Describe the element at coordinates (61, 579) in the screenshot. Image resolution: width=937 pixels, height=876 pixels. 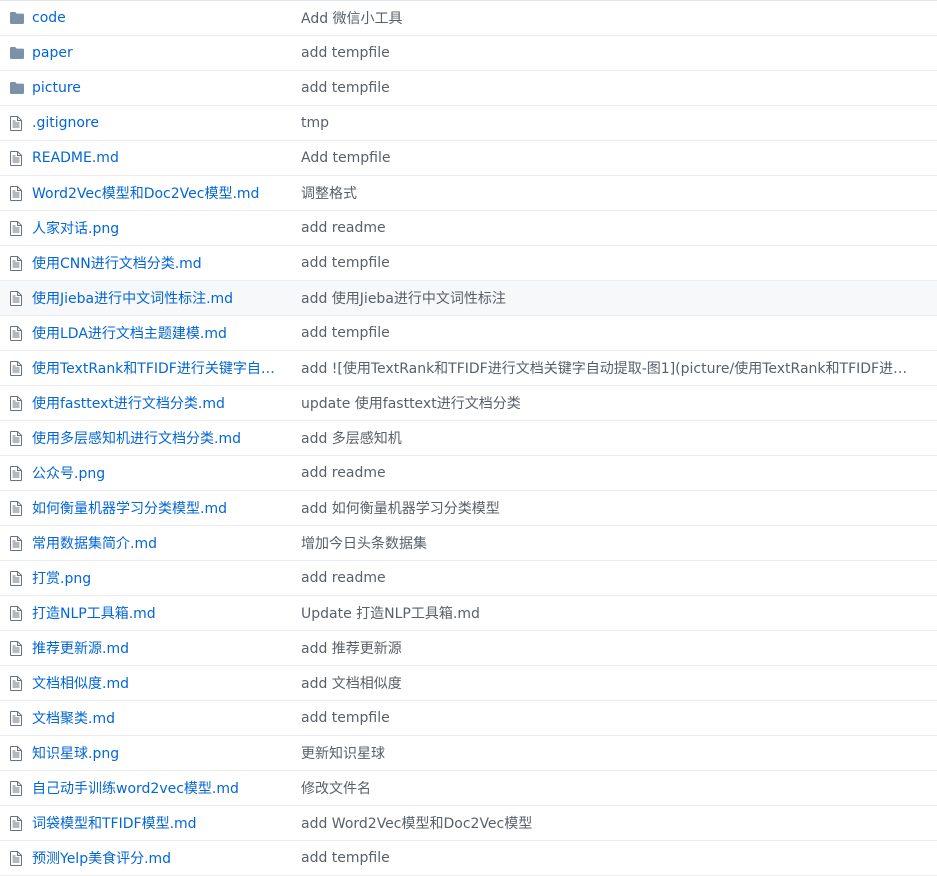
I see `file-link: 打赏.png` at that location.